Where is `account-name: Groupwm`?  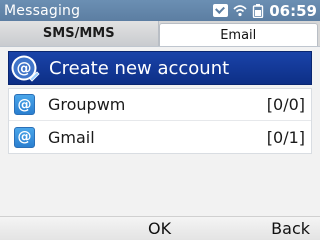
account-name: Groupwm is located at coordinates (87, 104).